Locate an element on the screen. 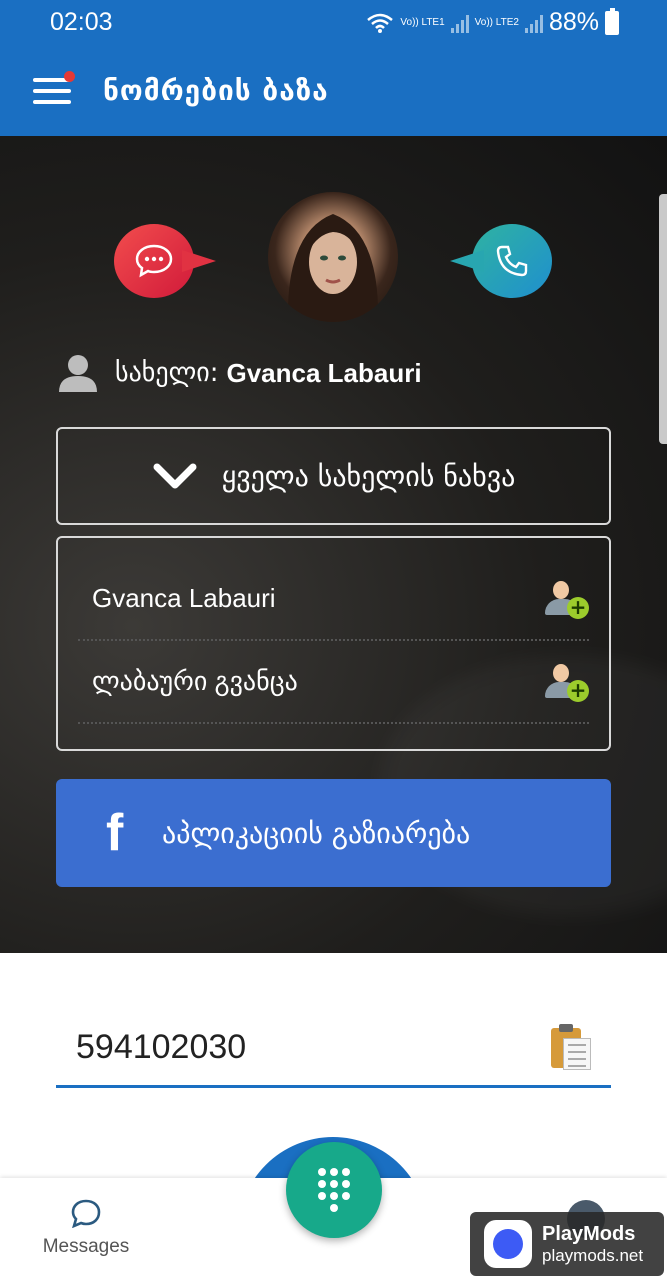  avatar is located at coordinates (333, 257).